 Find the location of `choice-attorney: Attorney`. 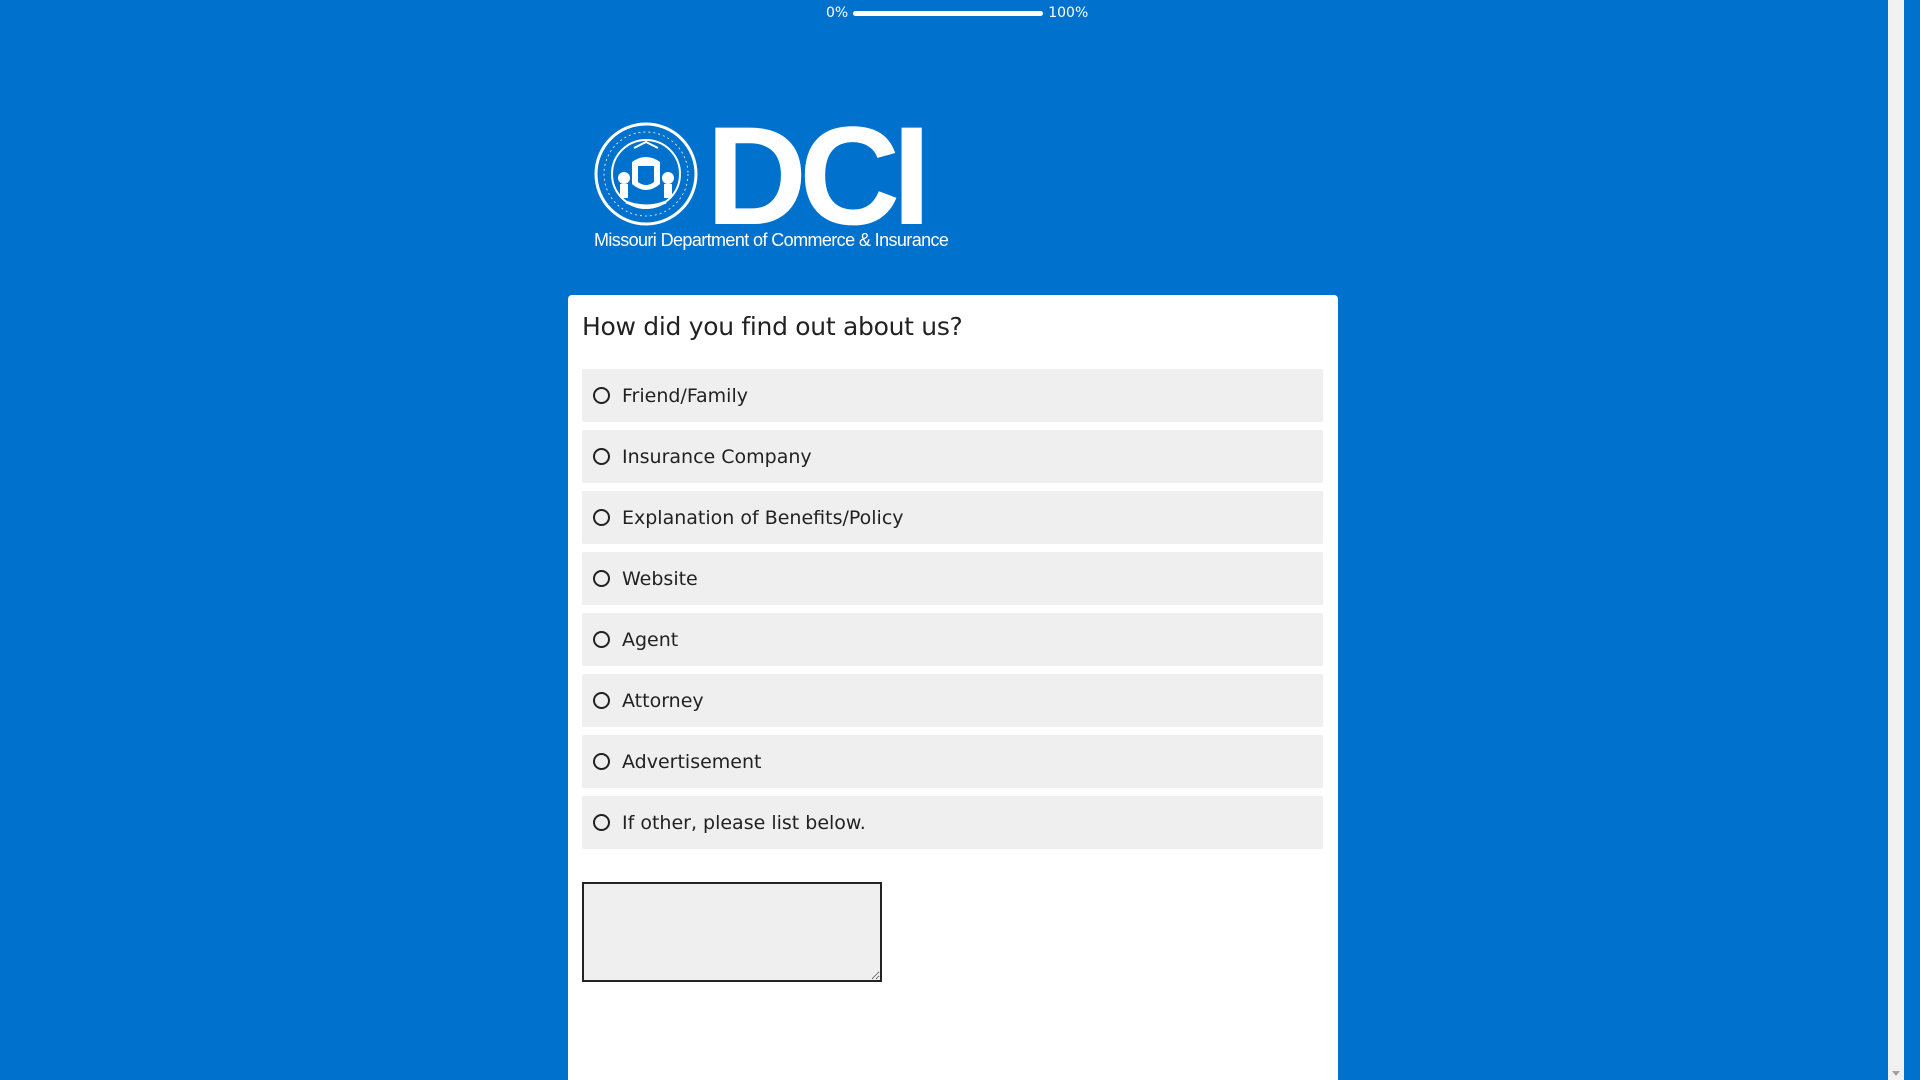

choice-attorney: Attorney is located at coordinates (952, 700).